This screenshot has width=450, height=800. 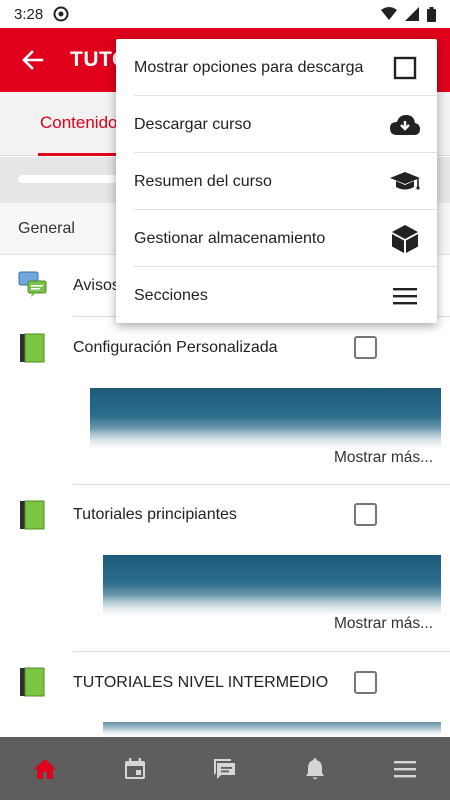 I want to click on nav-messages, so click(x=225, y=768).